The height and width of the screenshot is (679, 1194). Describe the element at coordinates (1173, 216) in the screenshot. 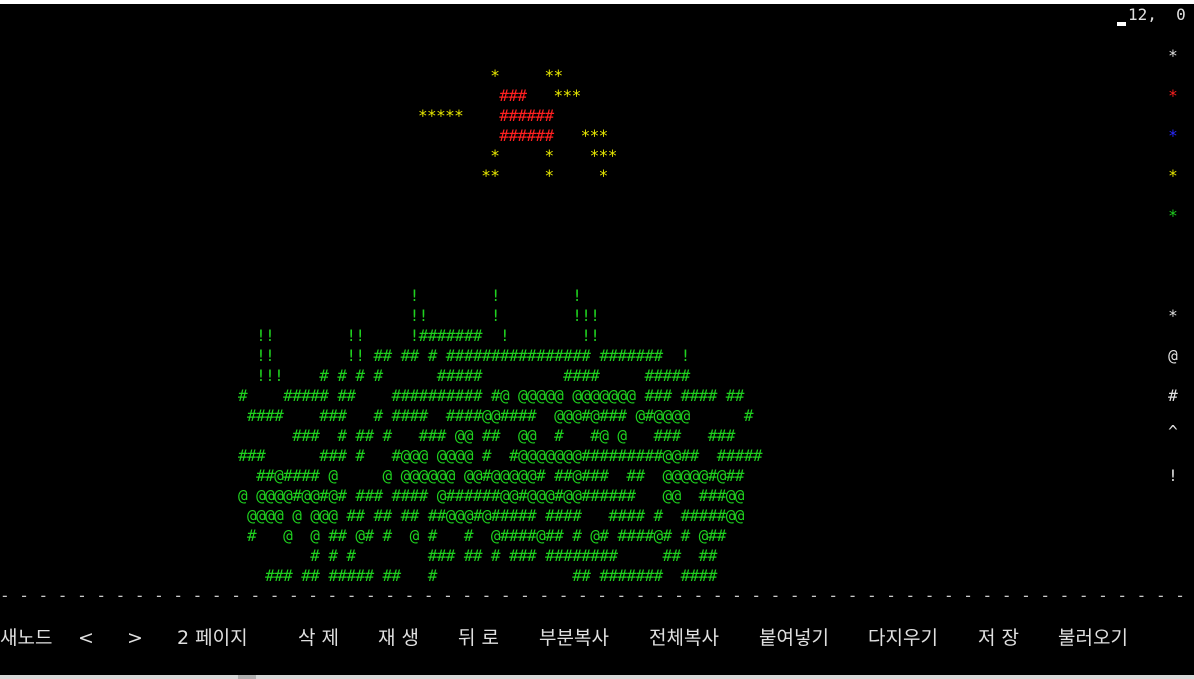

I see `palette-green-star-icon: *` at that location.